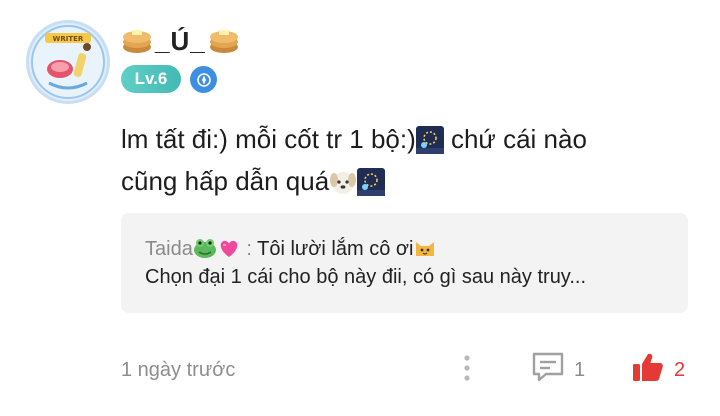  Describe the element at coordinates (515, 139) in the screenshot. I see `comment-text-line1-tail: chứ cái nào` at that location.